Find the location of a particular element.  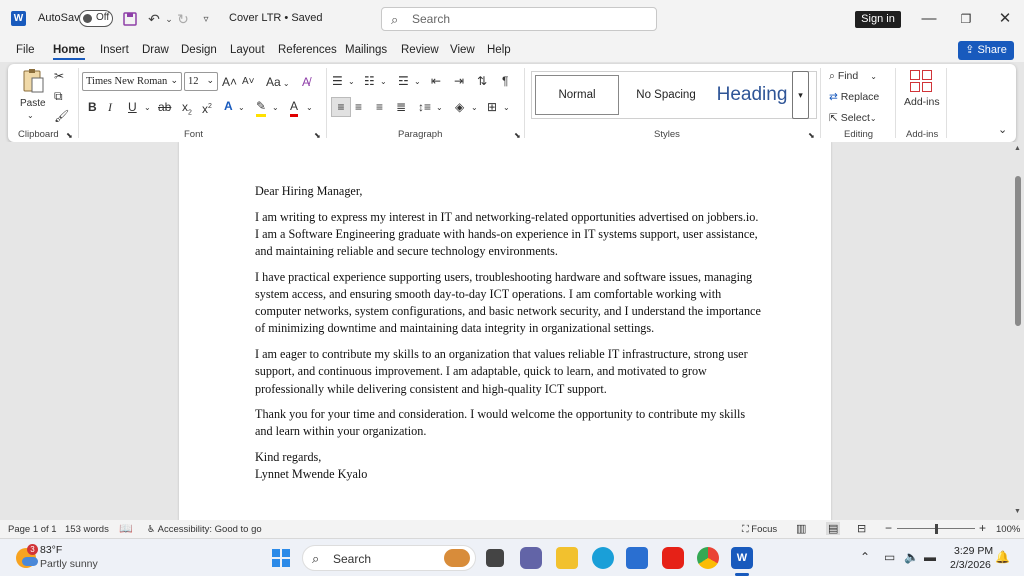

windows-start-icon is located at coordinates (281, 558).